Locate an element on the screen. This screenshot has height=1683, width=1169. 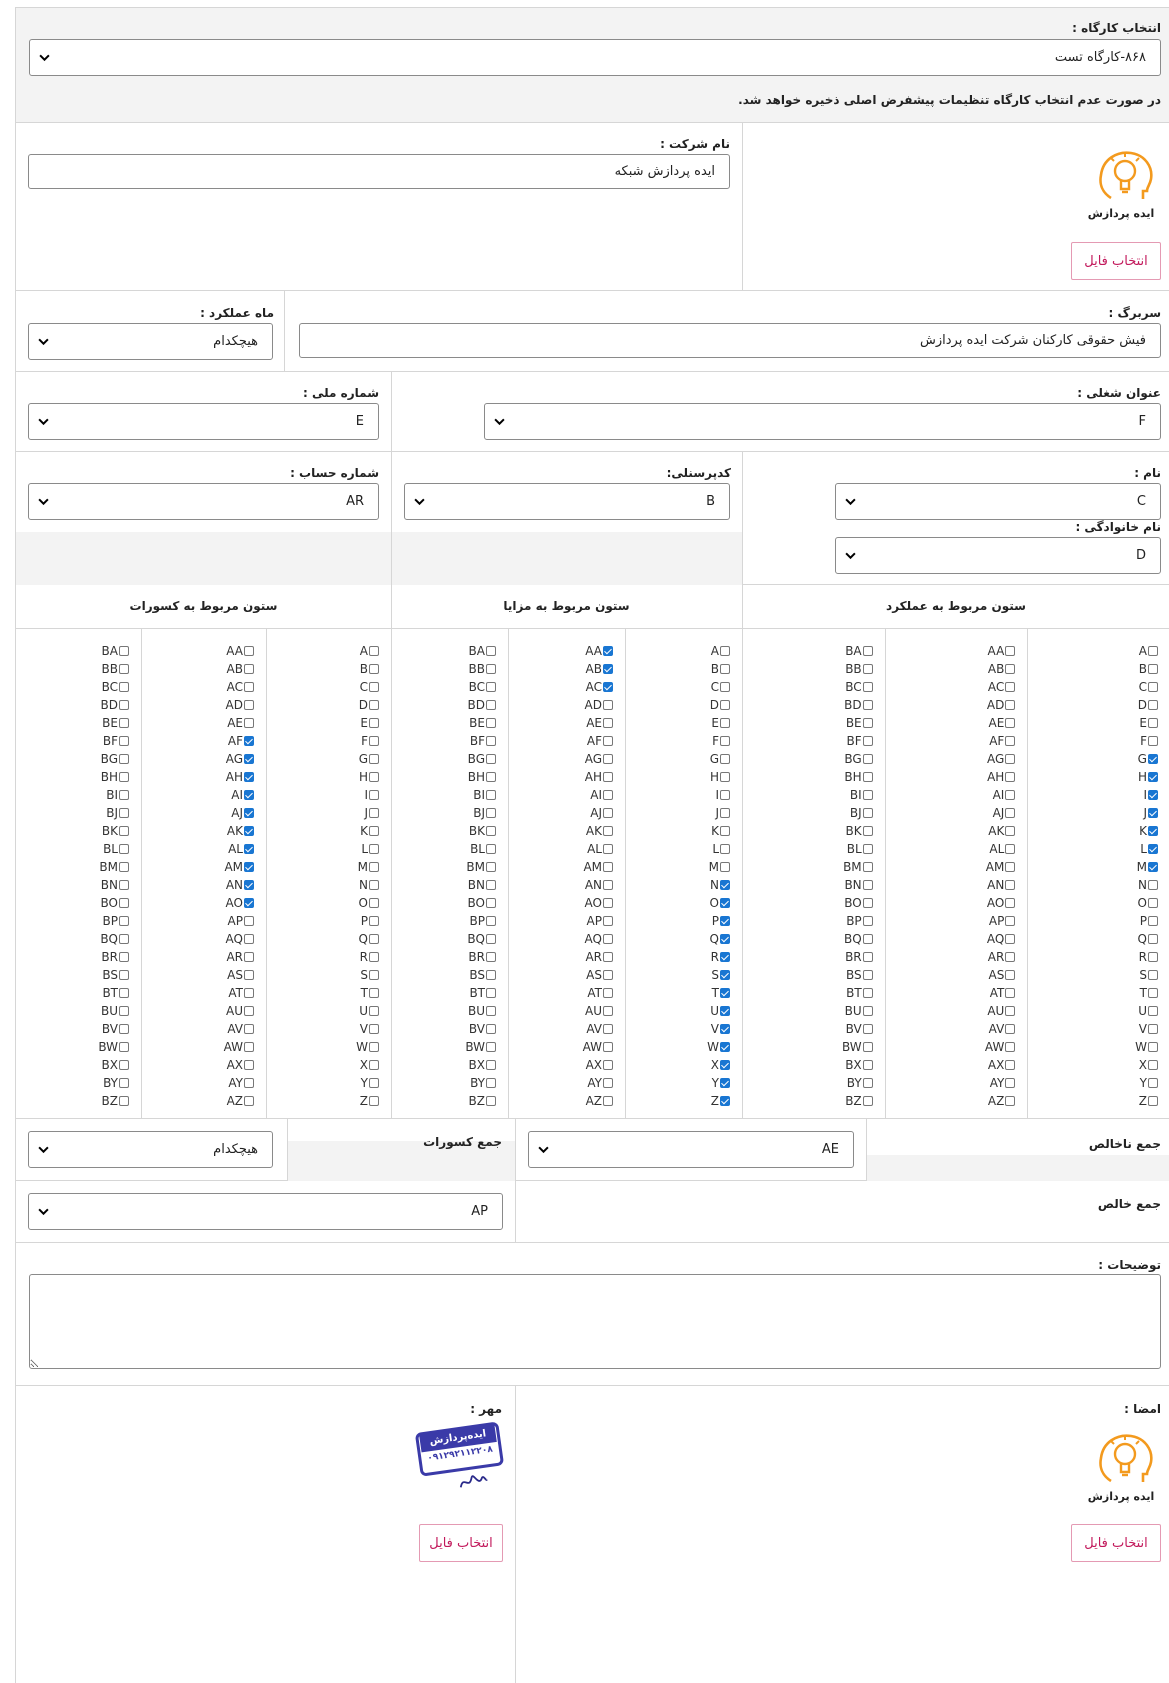
deductions-column-checkbox-AF: AF is located at coordinates (241, 740).